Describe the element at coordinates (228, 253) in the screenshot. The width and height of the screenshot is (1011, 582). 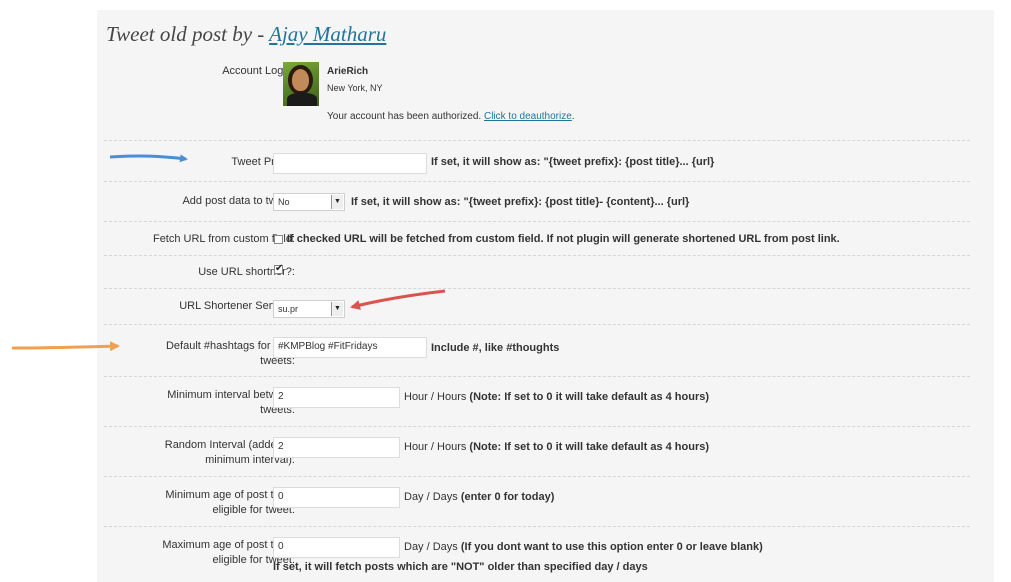
I see `annotation-arrows` at that location.